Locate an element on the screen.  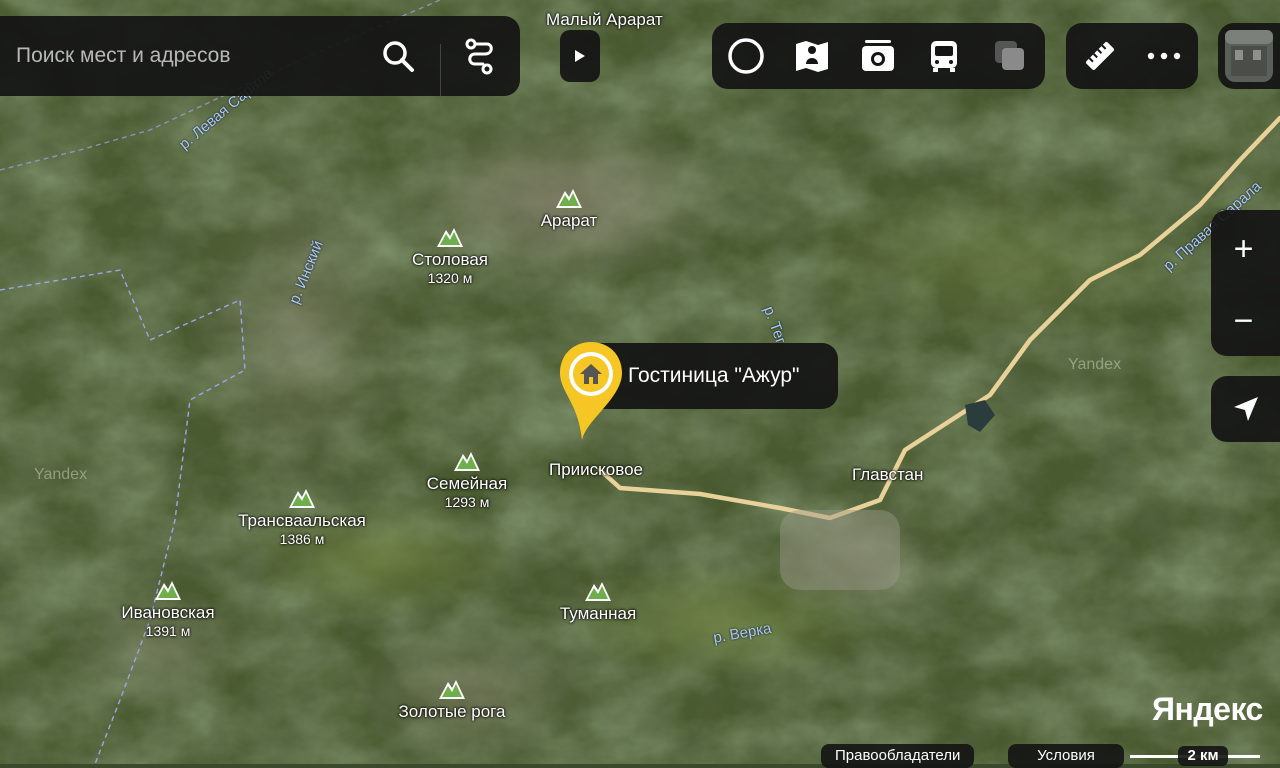
more-dots-icon is located at coordinates (1164, 56).